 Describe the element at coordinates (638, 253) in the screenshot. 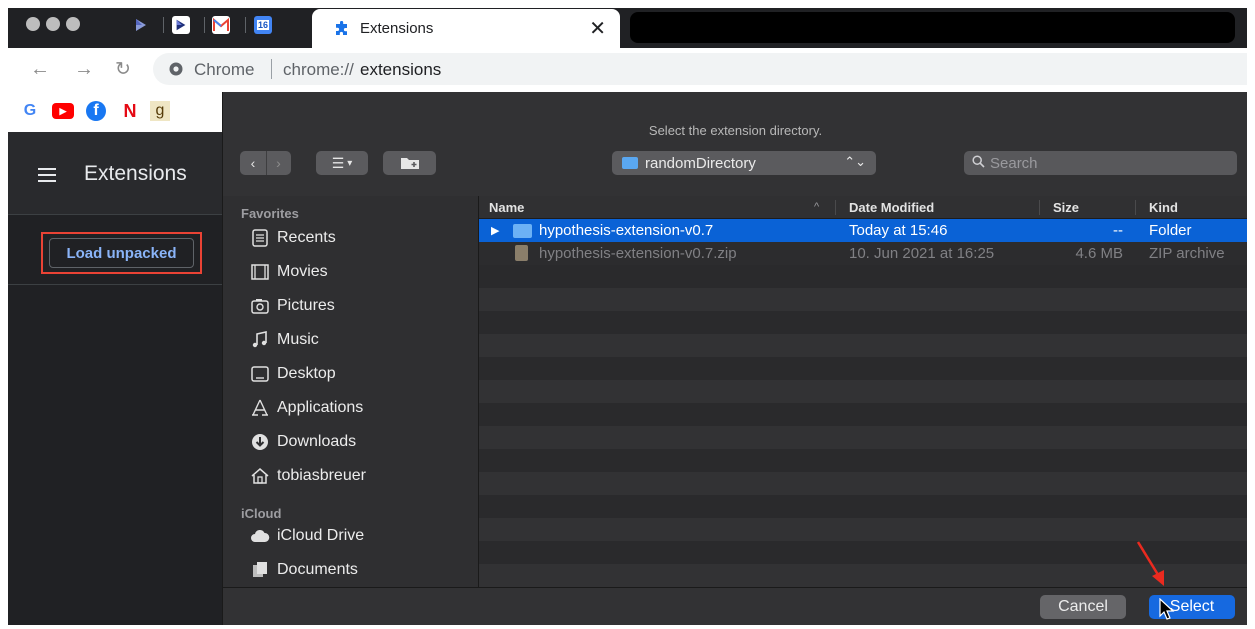

I see `file-name: hypothesis-extension-v0.7.zip` at that location.